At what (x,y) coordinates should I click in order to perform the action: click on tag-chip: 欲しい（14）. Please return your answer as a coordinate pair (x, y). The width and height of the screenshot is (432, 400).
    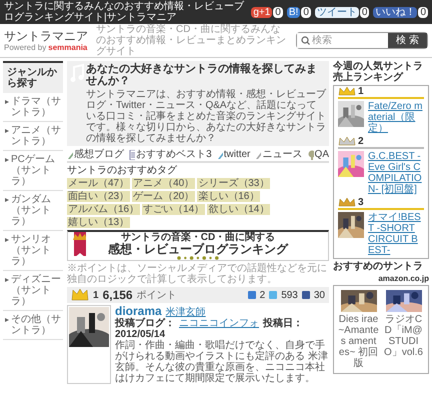
    Looking at the image, I should click on (238, 209).